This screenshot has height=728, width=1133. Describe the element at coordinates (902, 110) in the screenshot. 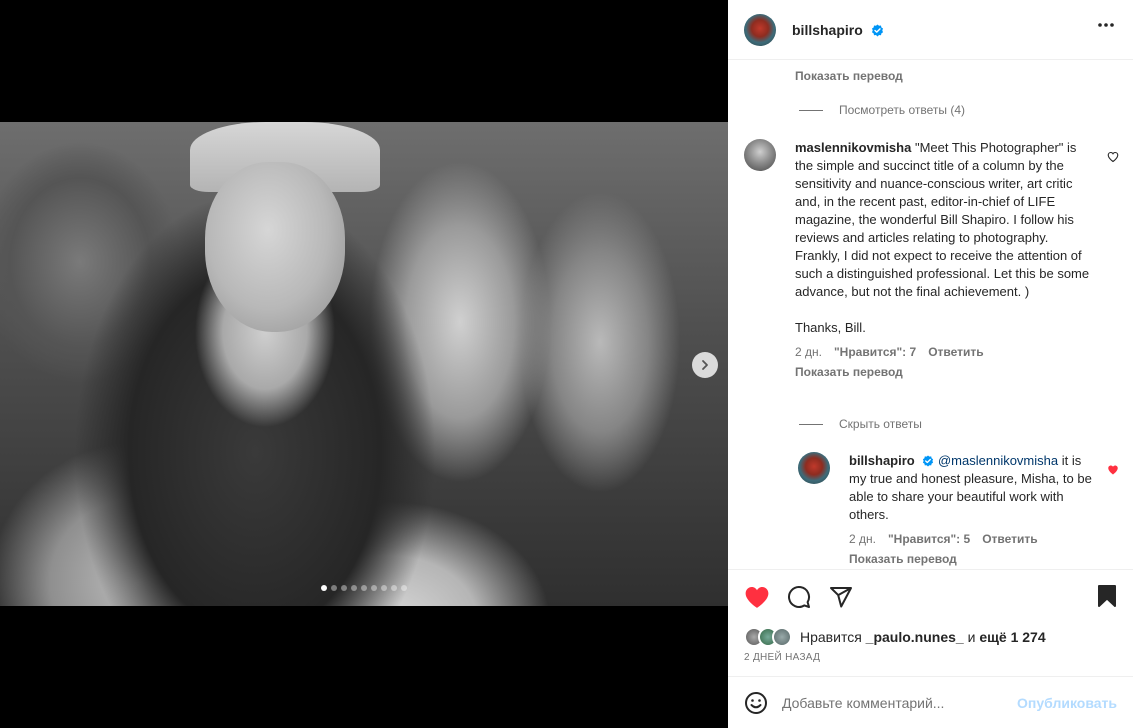

I see `view-replies-label: Посмотреть ответы (4)` at that location.